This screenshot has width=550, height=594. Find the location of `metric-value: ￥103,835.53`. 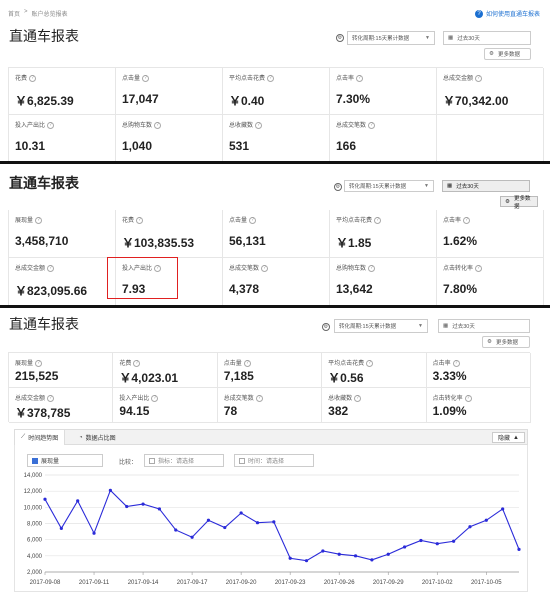

metric-value: ￥103,835.53 is located at coordinates (158, 243).